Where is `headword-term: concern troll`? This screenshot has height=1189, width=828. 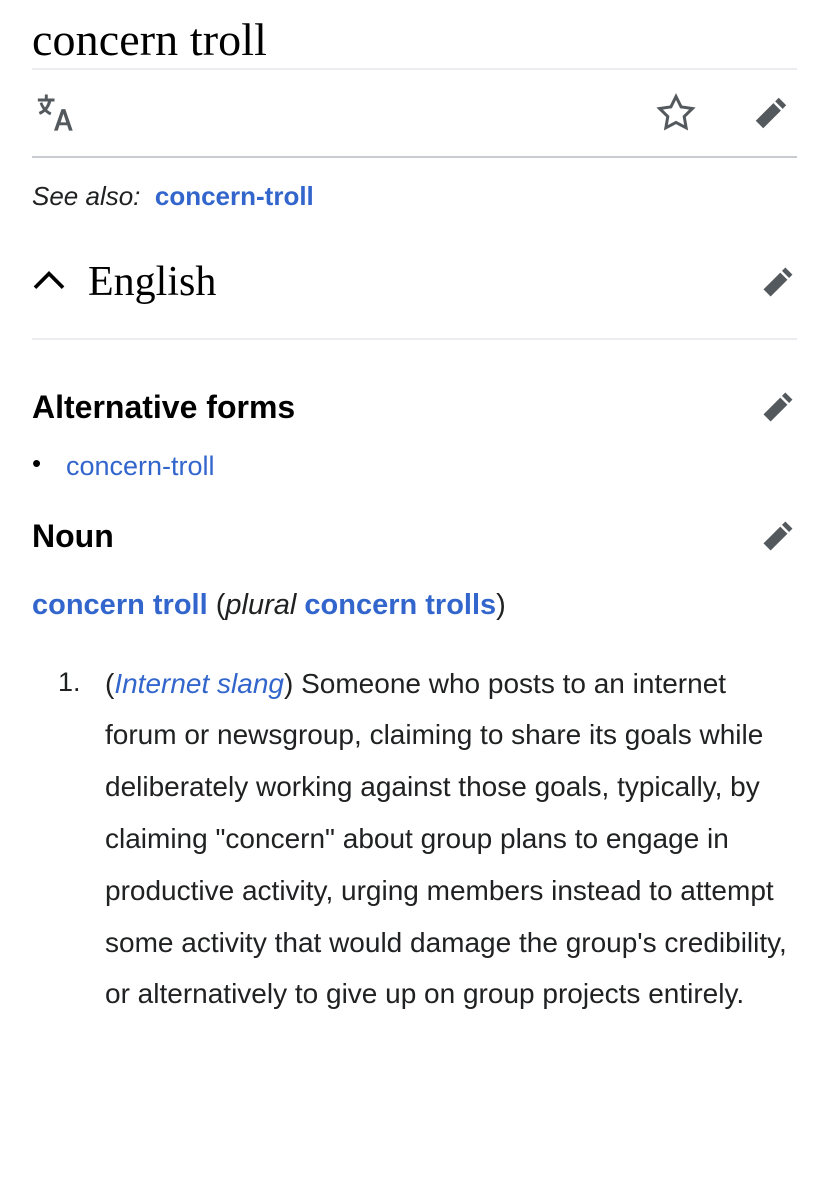 headword-term: concern troll is located at coordinates (120, 605).